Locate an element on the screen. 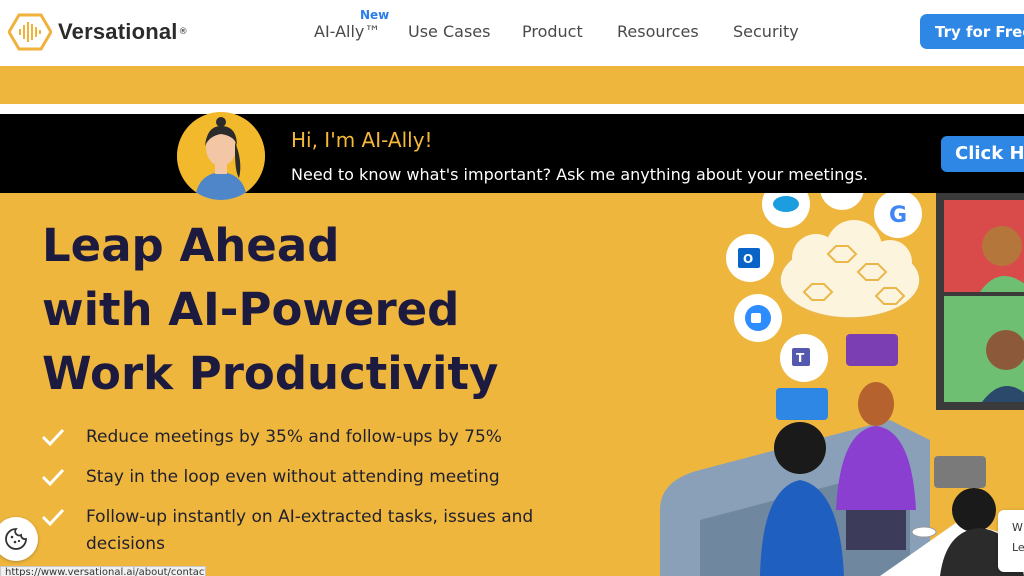 This screenshot has width=1024, height=576. ai-ally-avatar is located at coordinates (221, 156).